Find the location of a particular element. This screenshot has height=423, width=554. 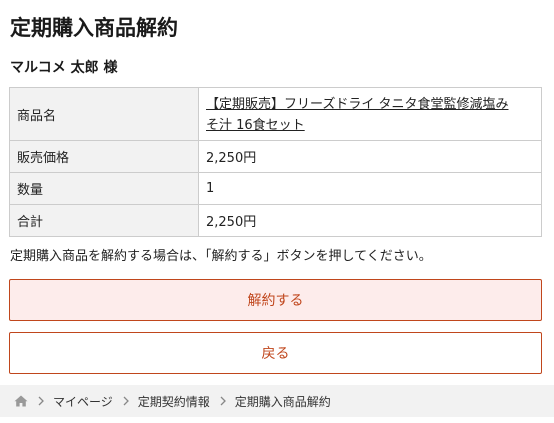

table-row-quantity: 数量 1 is located at coordinates (275, 188).